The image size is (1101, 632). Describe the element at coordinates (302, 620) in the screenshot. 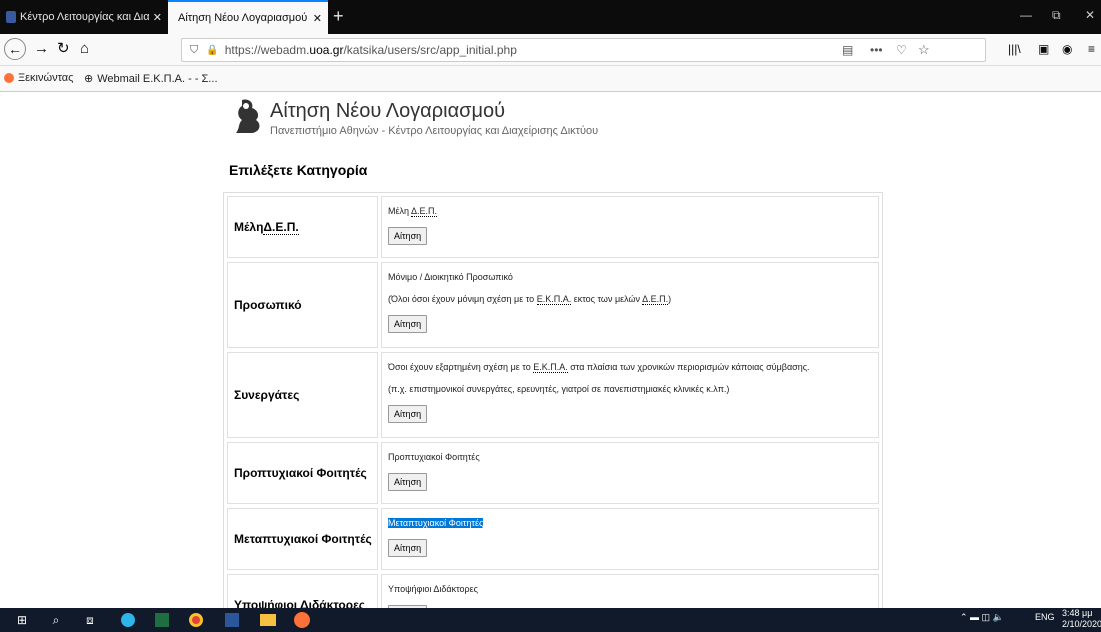

I see `firefox-taskbar-icon` at that location.